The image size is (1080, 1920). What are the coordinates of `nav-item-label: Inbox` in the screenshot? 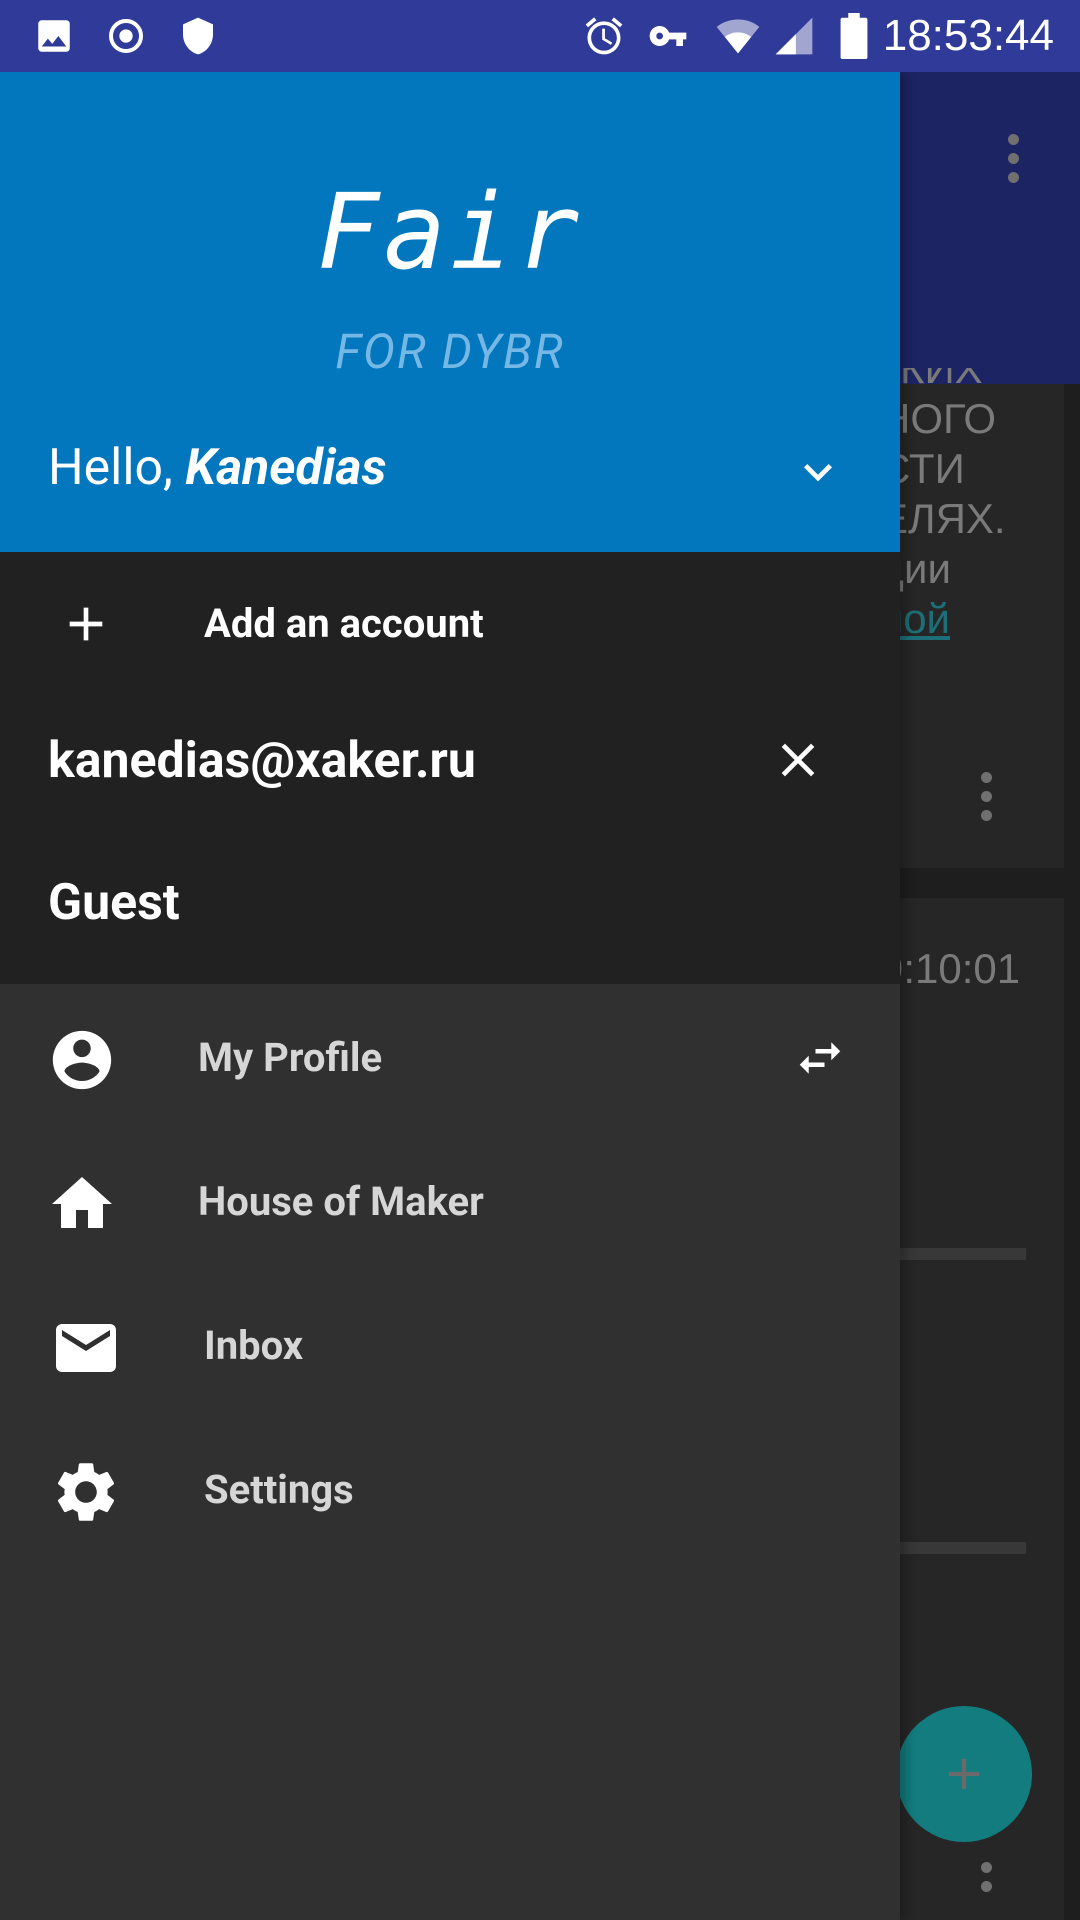 It's located at (254, 1345).